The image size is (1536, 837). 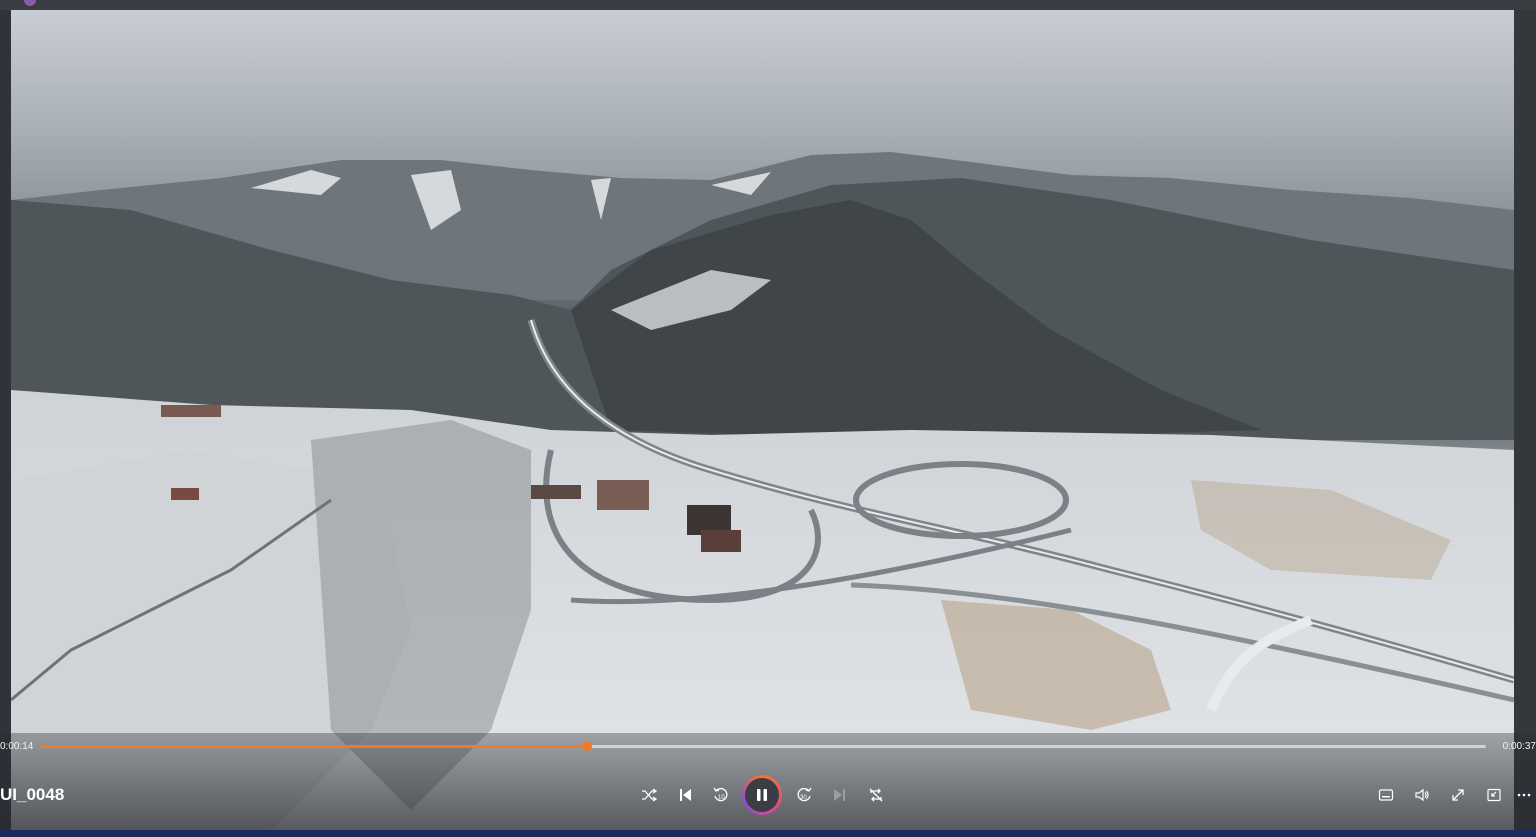 I want to click on media-title: UI_0048, so click(x=32, y=794).